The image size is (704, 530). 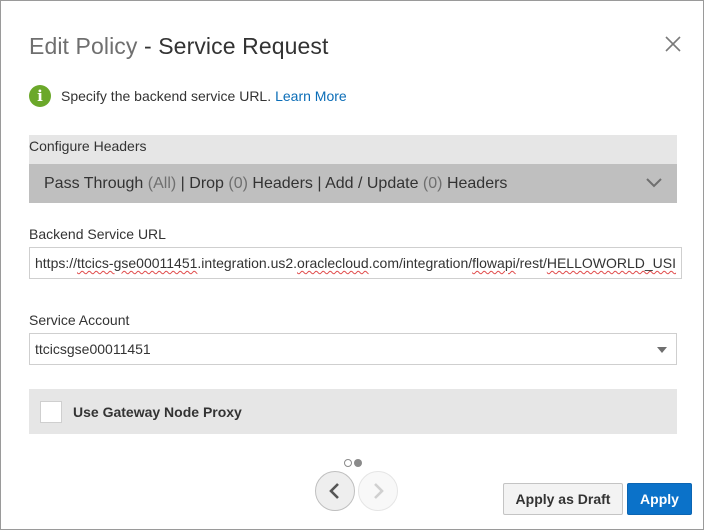 What do you see at coordinates (238, 183) in the screenshot?
I see `summary-drop-count: (0)` at bounding box center [238, 183].